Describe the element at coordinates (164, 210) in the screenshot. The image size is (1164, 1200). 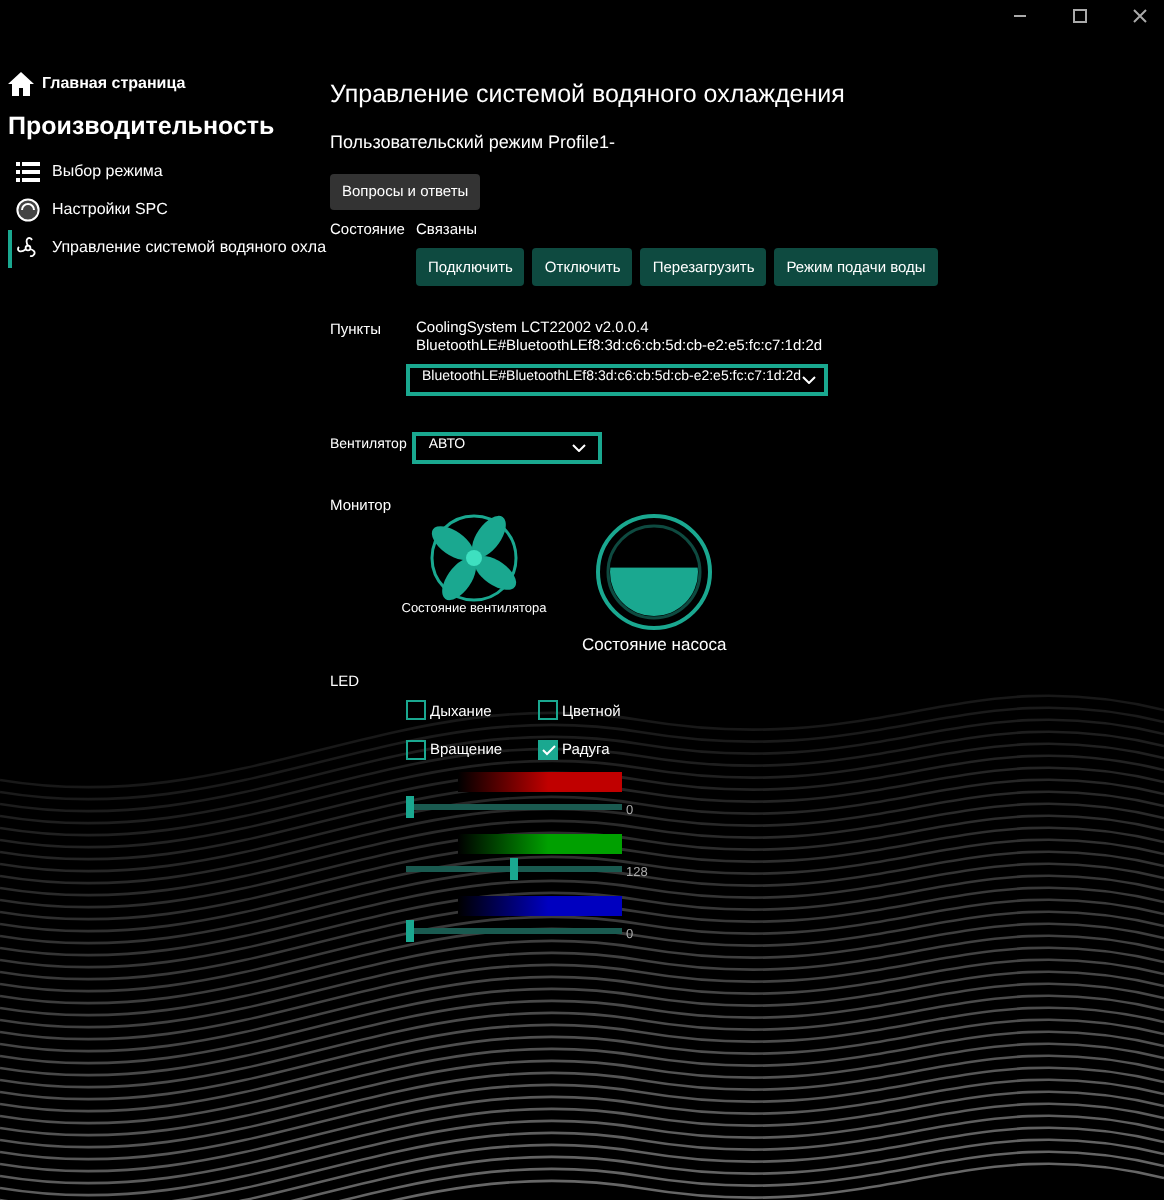
I see `sidebar-item: Настройки SPC` at that location.